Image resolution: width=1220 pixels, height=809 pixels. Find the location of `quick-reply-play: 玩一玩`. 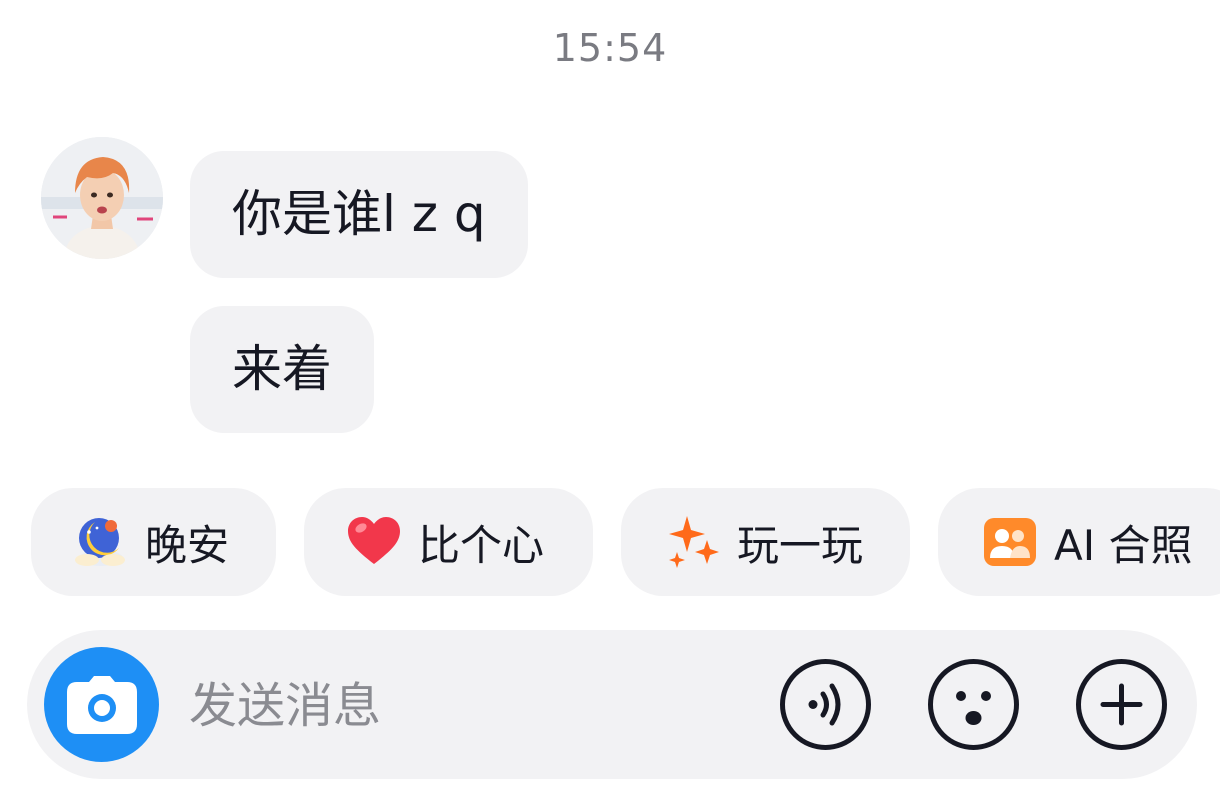

quick-reply-play: 玩一玩 is located at coordinates (765, 542).